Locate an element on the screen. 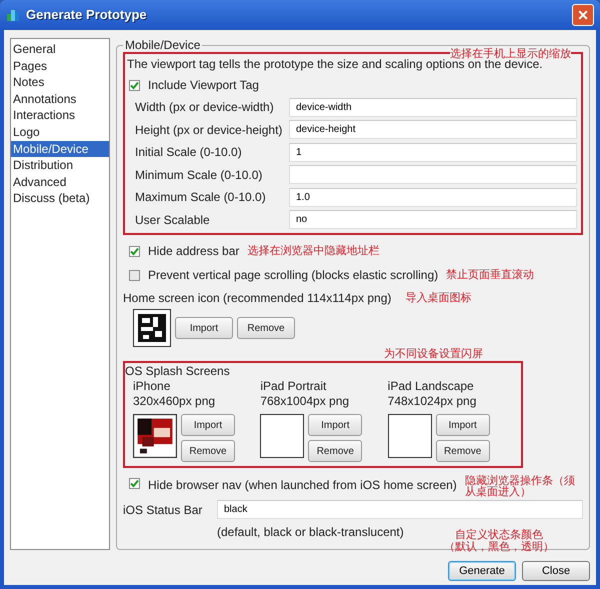 This screenshot has height=589, width=600. section-label: Home screen icon (recommended 114x114px png) is located at coordinates (257, 298).